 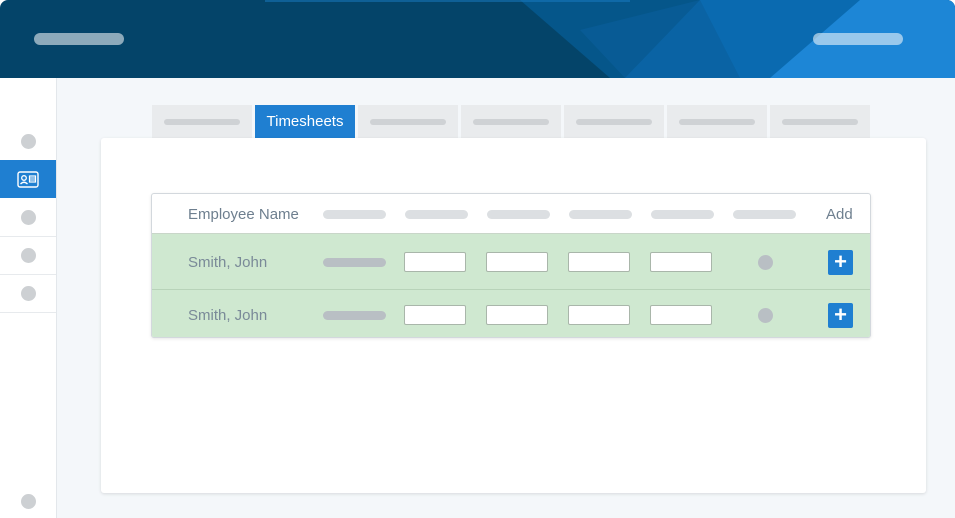 I want to click on header-user-placeholder, so click(x=858, y=39).